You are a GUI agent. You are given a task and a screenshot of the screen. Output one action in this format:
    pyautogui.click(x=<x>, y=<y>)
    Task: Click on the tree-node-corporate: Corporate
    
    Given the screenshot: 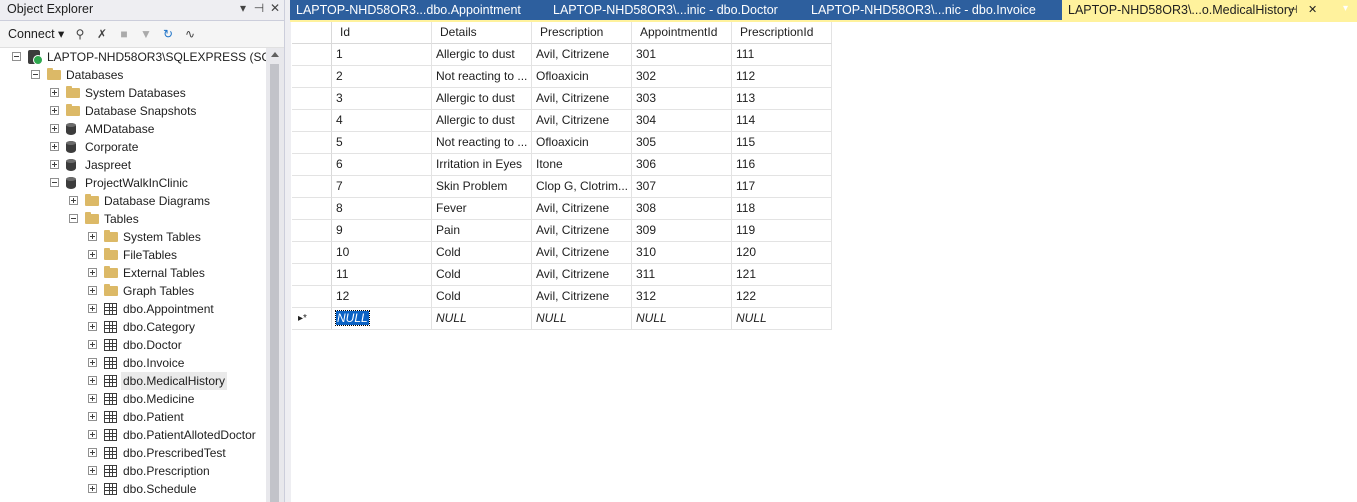 What is the action you would take?
    pyautogui.click(x=133, y=147)
    